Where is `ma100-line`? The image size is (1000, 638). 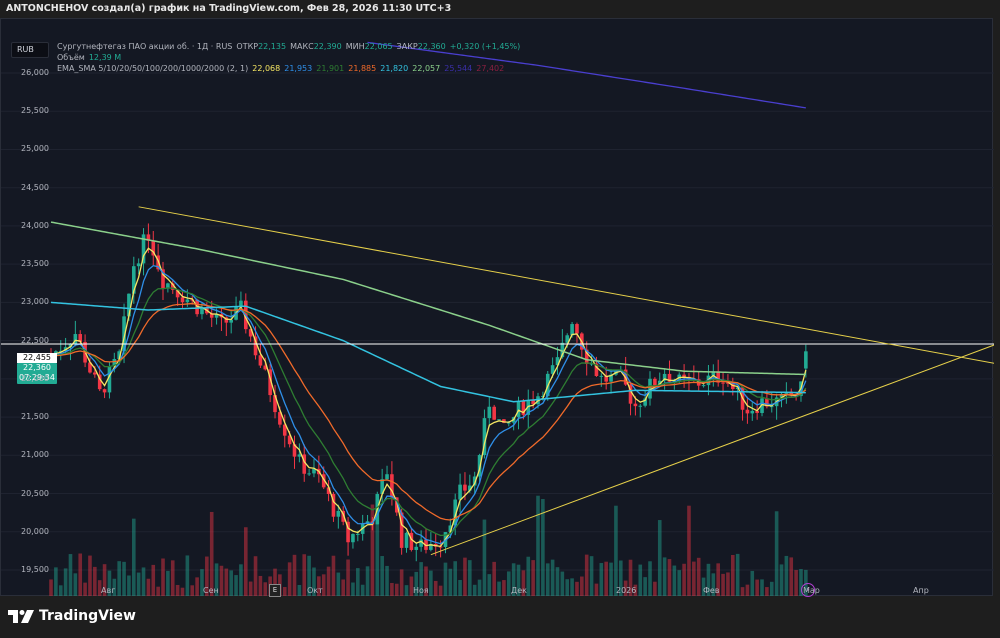 ma100-line is located at coordinates (428, 352).